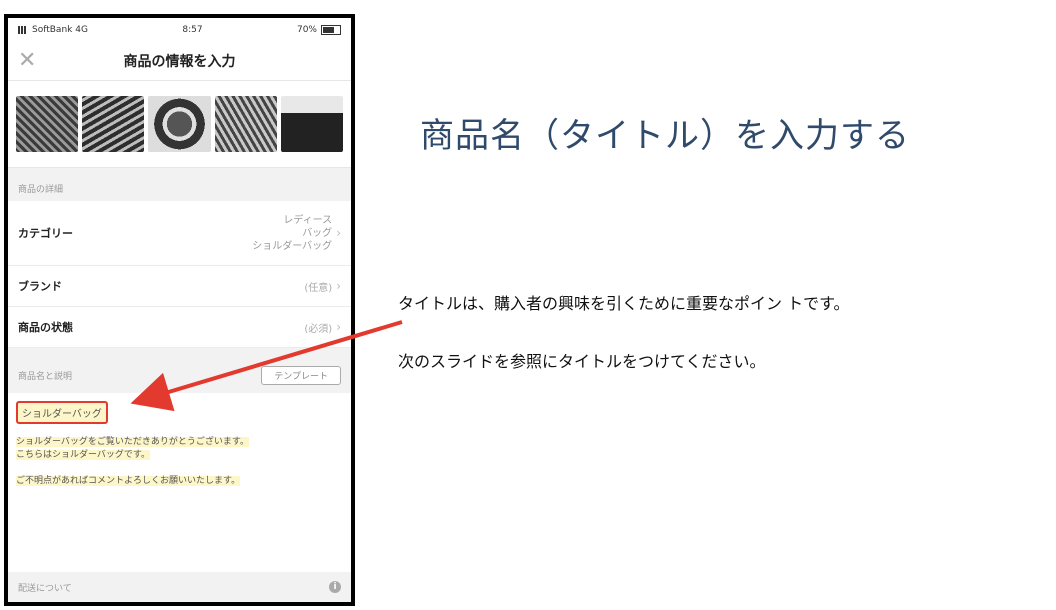 Image resolution: width=1056 pixels, height=610 pixels. I want to click on slide-title: 商品名（タイトル）を入力する, so click(665, 136).